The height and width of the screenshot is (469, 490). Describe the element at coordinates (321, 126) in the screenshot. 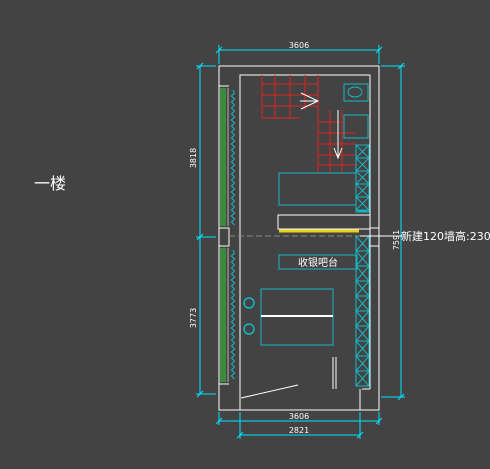

I see `stair-arrow` at that location.